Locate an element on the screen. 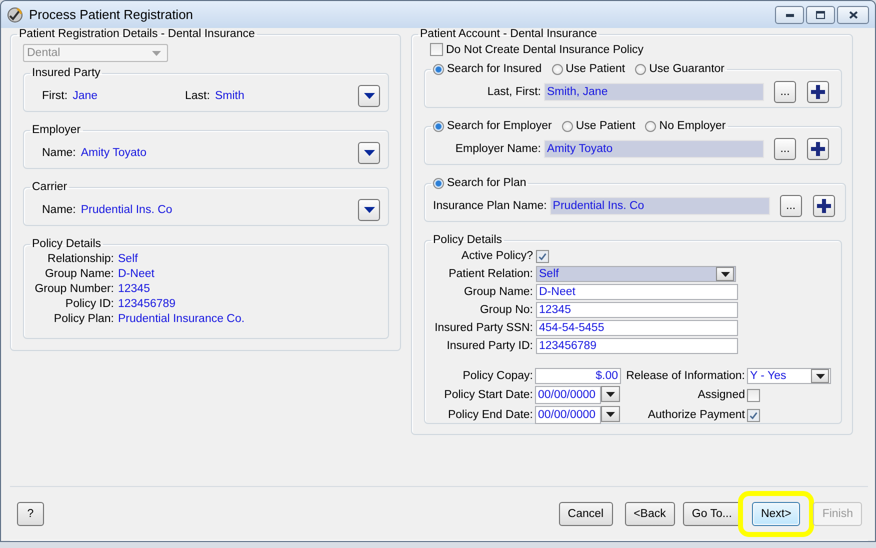 This screenshot has width=876, height=548. text-field: 12345 is located at coordinates (637, 310).